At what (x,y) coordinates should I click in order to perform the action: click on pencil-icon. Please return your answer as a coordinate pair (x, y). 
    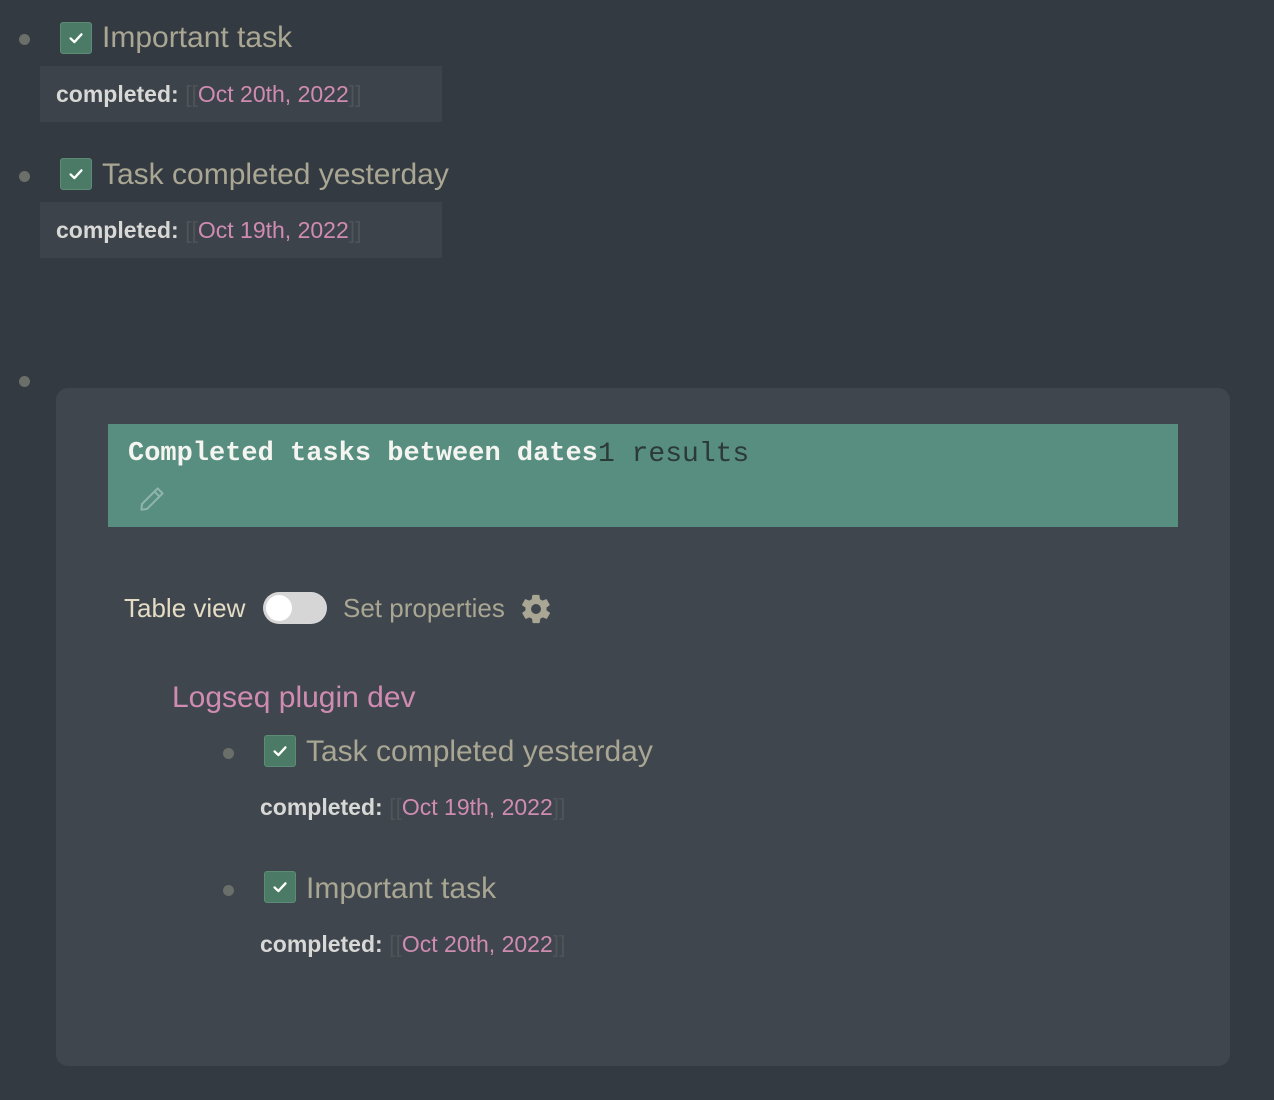
    Looking at the image, I should click on (152, 499).